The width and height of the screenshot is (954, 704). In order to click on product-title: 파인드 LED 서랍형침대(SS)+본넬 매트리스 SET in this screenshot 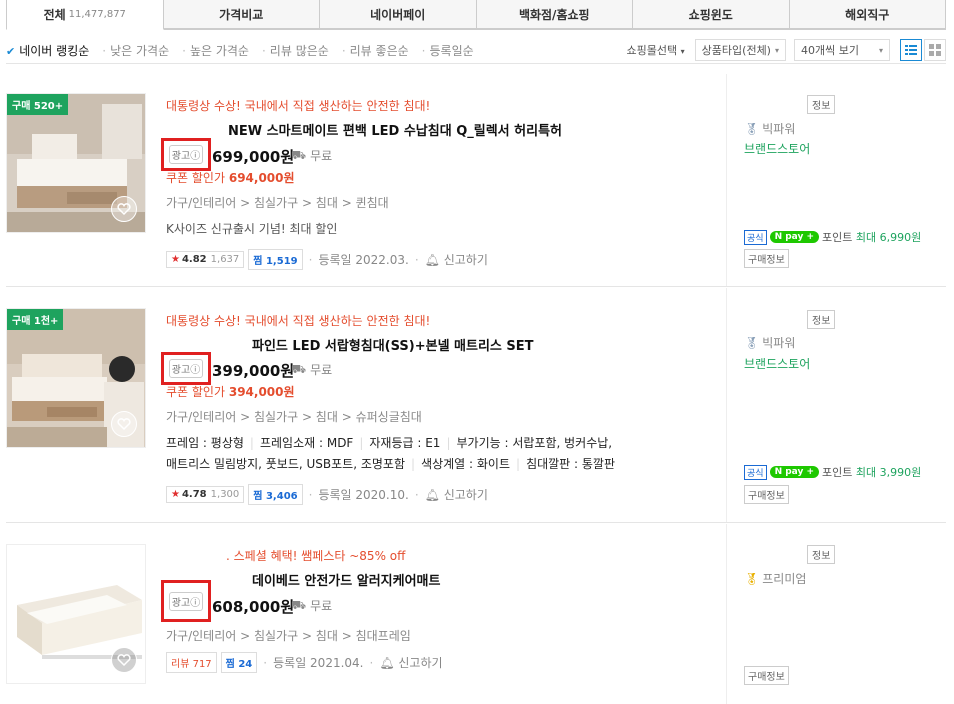, I will do `click(393, 344)`.